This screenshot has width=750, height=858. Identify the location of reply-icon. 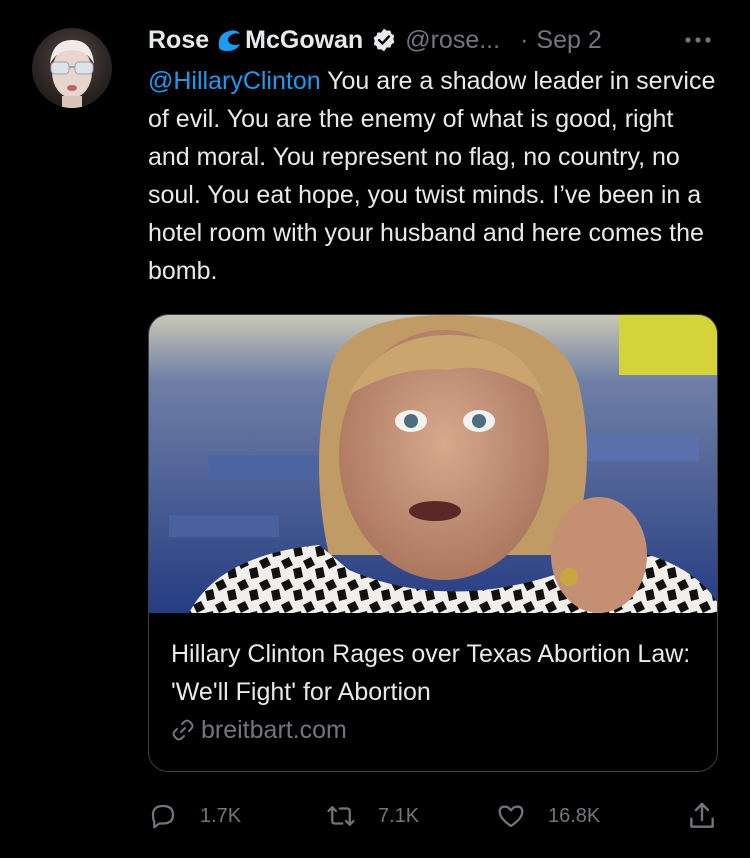
(163, 816).